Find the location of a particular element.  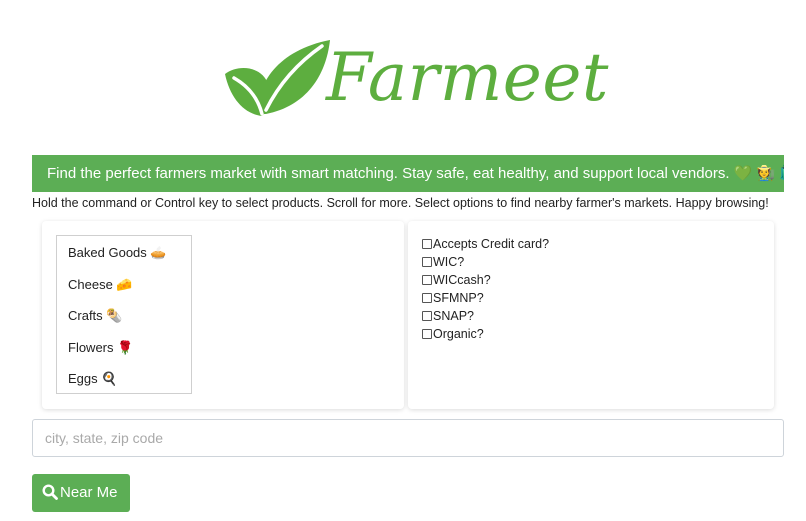

logo: Farmeet is located at coordinates (415, 78).